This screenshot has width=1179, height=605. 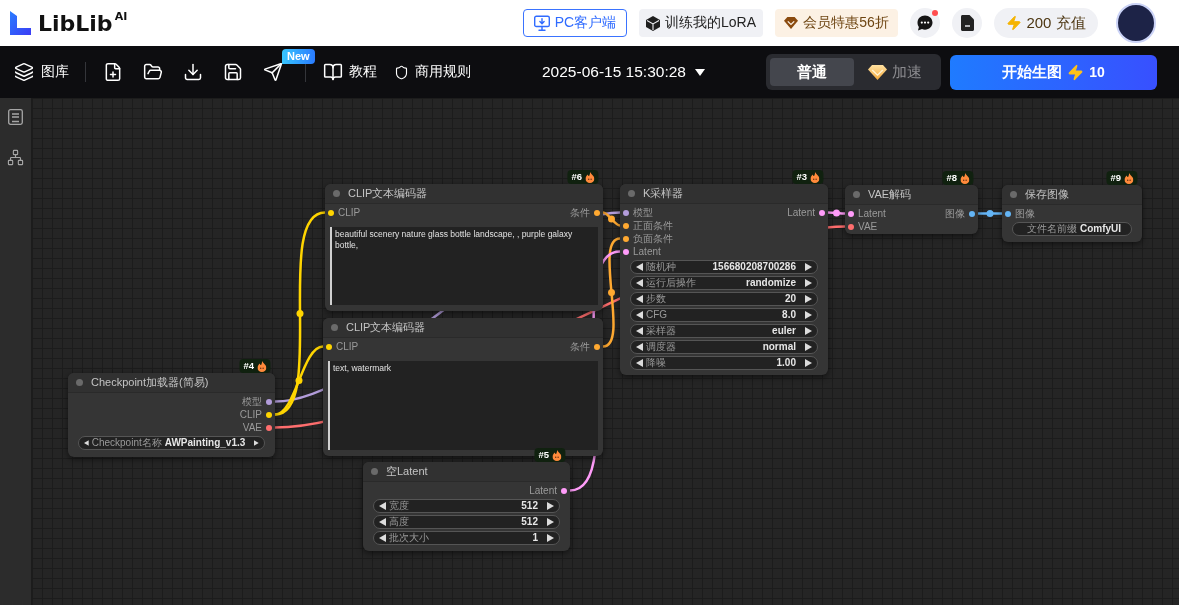 What do you see at coordinates (724, 299) in the screenshot?
I see `value-stepper: 步数 20` at bounding box center [724, 299].